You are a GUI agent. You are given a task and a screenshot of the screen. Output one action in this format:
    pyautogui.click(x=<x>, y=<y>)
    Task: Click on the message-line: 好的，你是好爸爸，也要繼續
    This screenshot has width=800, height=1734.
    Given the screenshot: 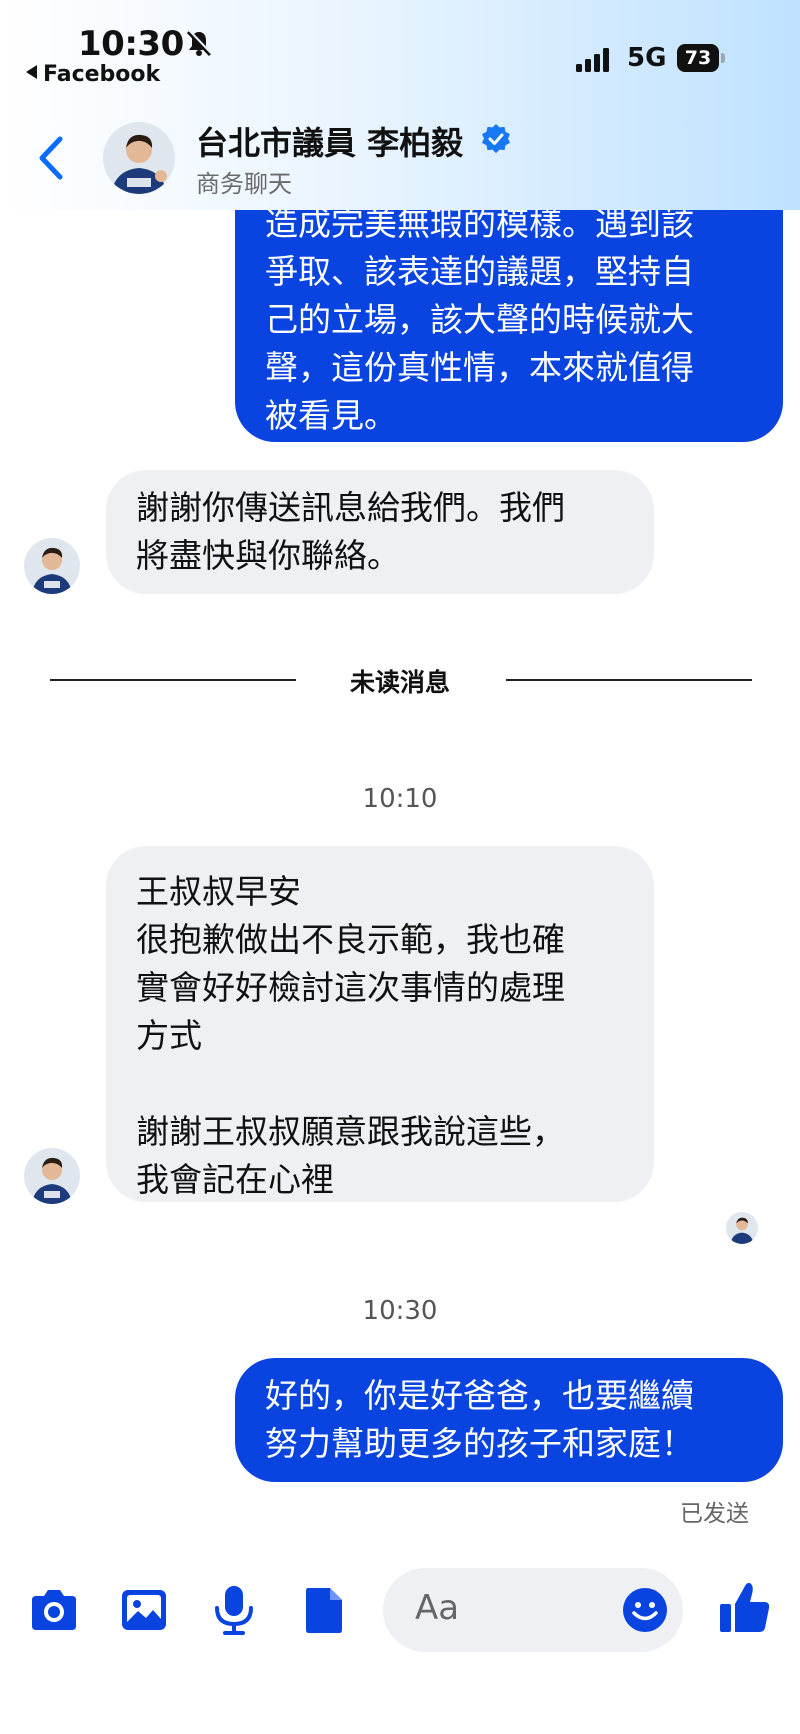 What is the action you would take?
    pyautogui.click(x=479, y=1395)
    